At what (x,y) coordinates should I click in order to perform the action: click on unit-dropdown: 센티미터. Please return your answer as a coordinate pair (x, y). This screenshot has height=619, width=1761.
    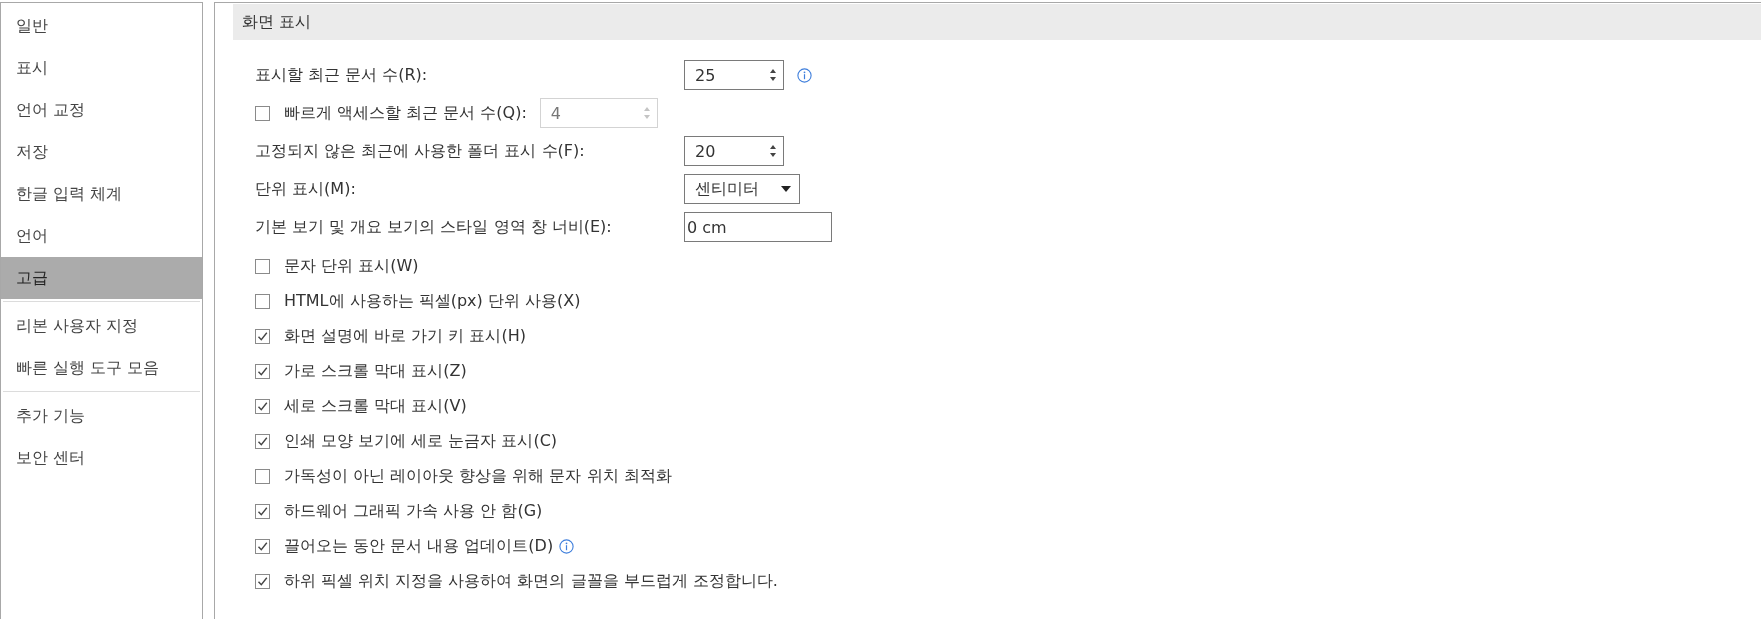
    Looking at the image, I should click on (742, 189).